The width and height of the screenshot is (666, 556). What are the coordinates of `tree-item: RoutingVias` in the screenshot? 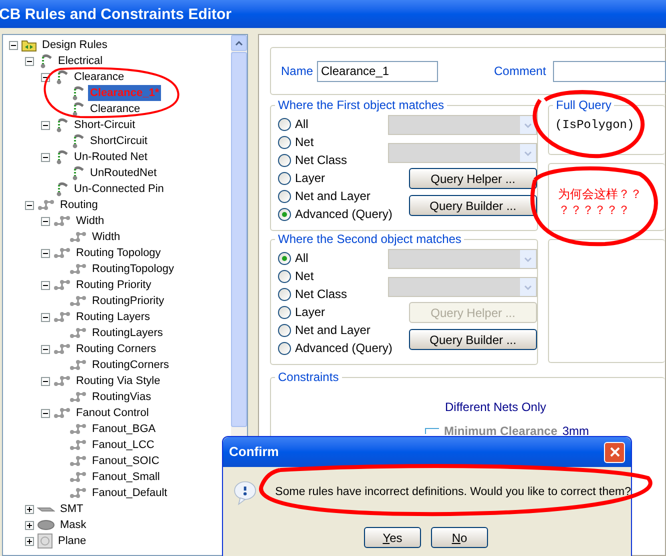 It's located at (122, 397).